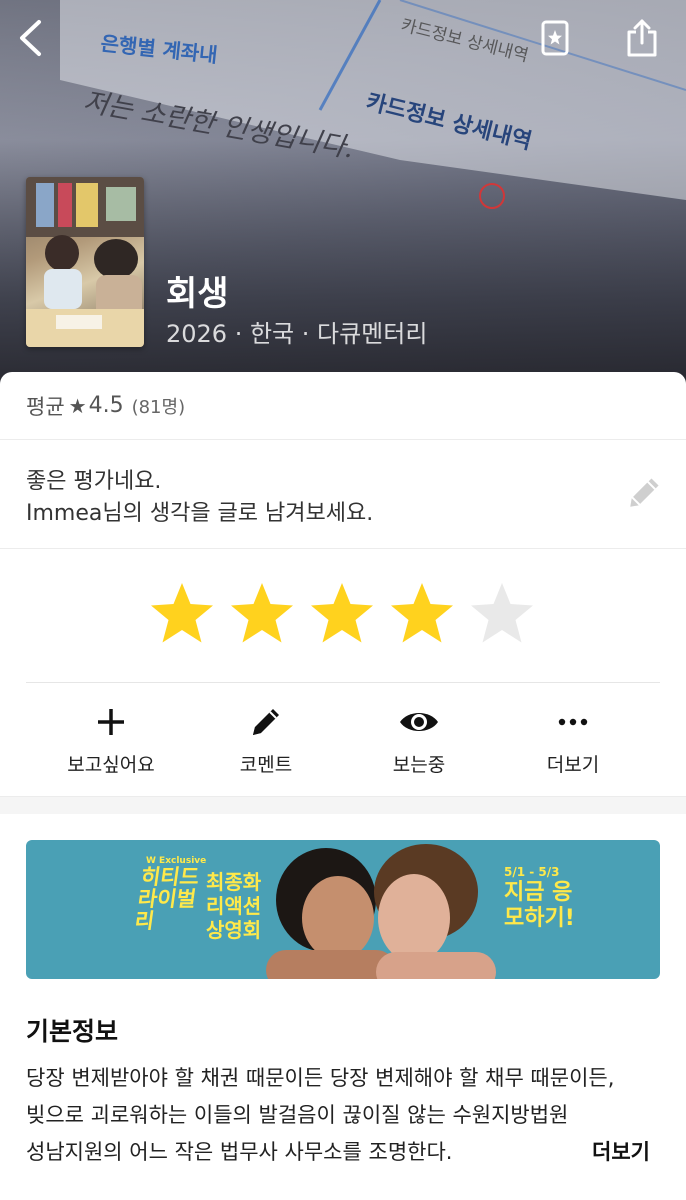 This screenshot has width=686, height=1200. Describe the element at coordinates (158, 407) in the screenshot. I see `rating-count: (81명)` at that location.